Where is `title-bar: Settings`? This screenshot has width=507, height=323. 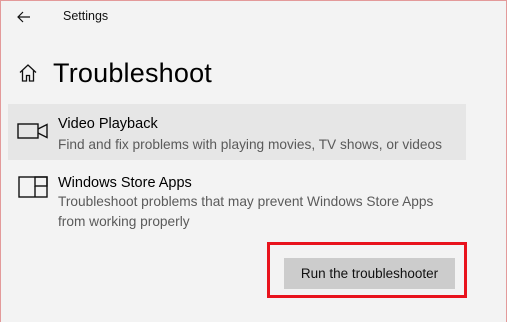 title-bar: Settings is located at coordinates (253, 17).